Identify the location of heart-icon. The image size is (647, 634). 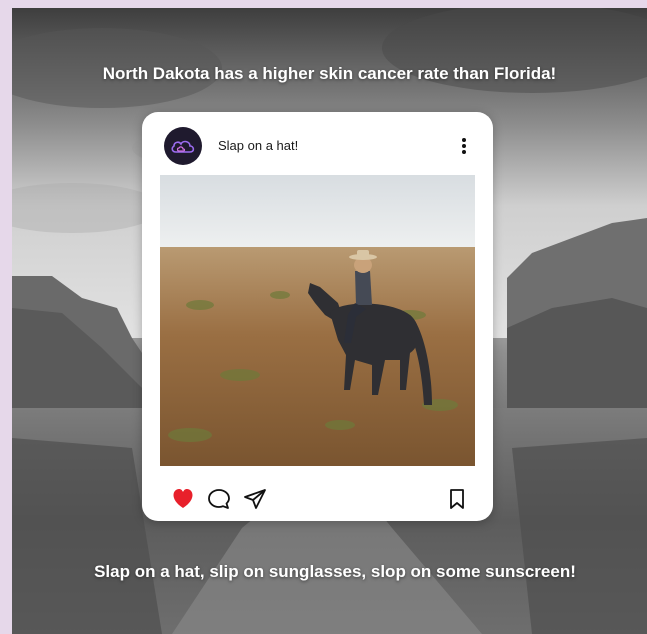
(183, 498).